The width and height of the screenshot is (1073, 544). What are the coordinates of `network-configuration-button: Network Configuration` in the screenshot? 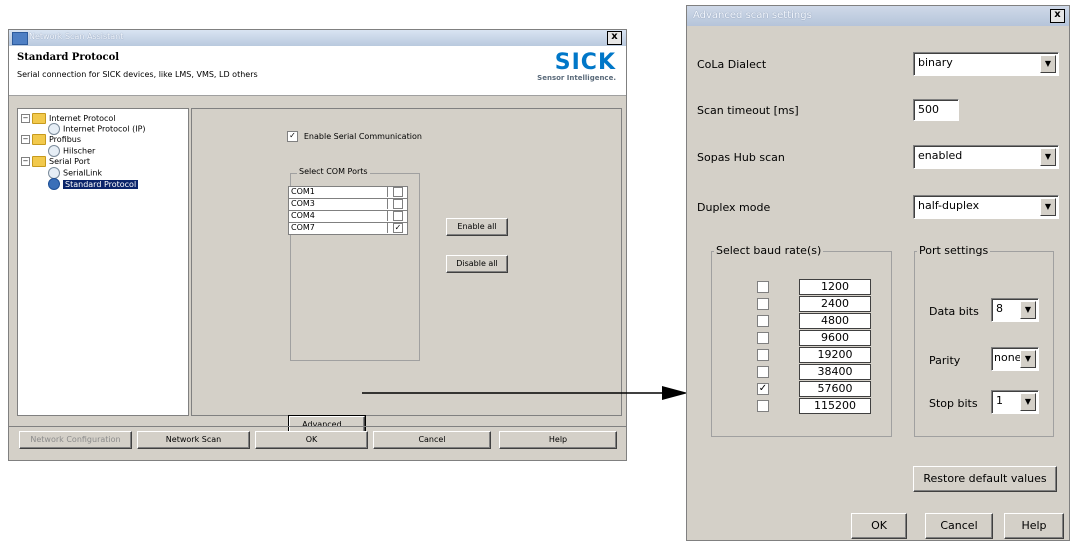 It's located at (75, 440).